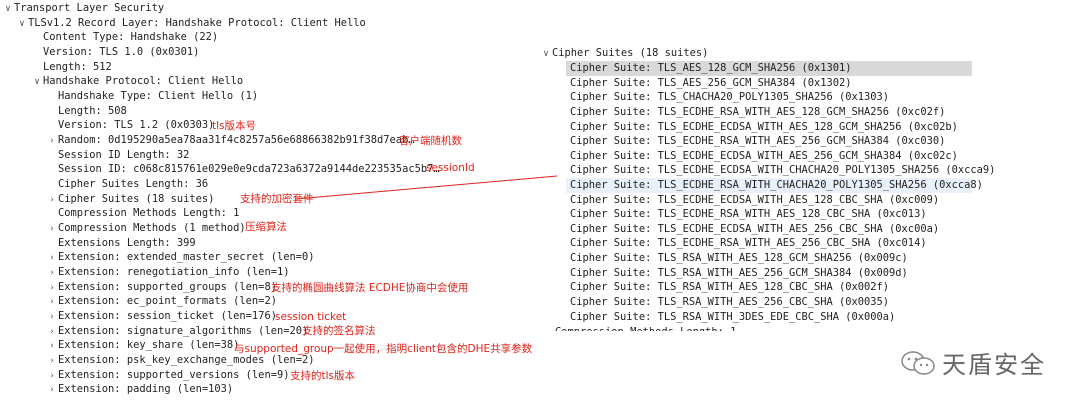  I want to click on tree-row-handshake-type: Handshake Type: Client Hello (1), so click(152, 96).